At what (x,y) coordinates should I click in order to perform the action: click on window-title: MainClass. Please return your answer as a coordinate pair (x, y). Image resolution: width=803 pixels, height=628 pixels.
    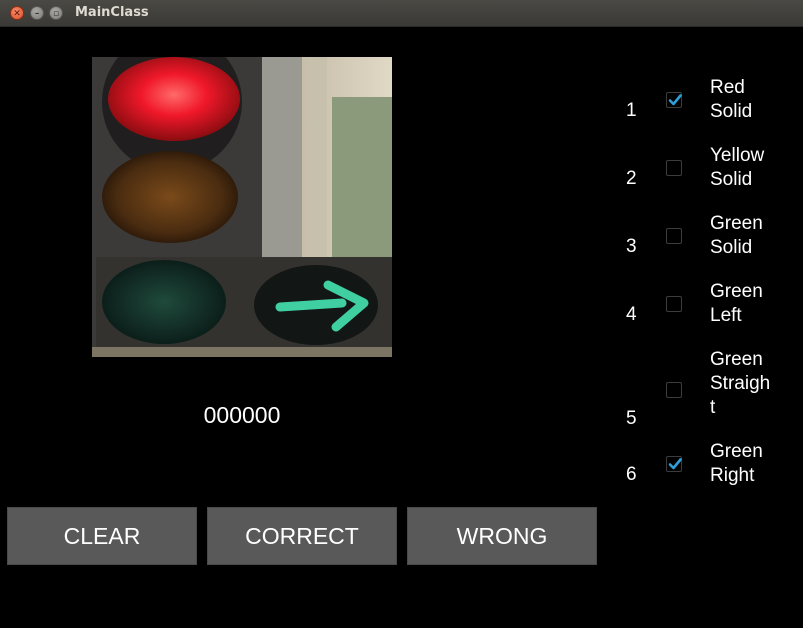
    Looking at the image, I should click on (112, 12).